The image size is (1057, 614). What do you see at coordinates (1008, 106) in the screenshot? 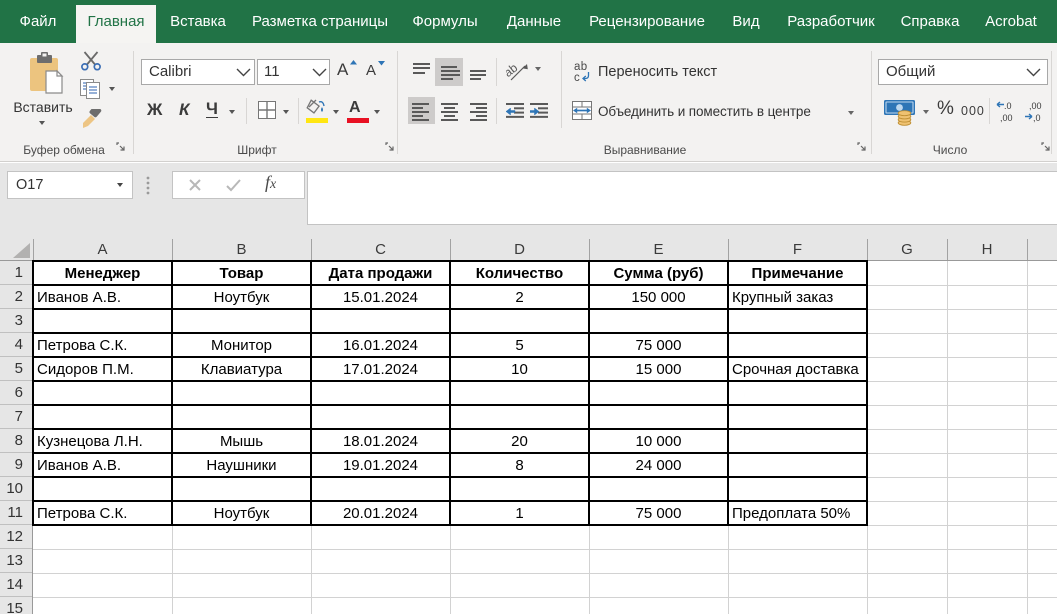
I see `svg-text: .0` at bounding box center [1008, 106].